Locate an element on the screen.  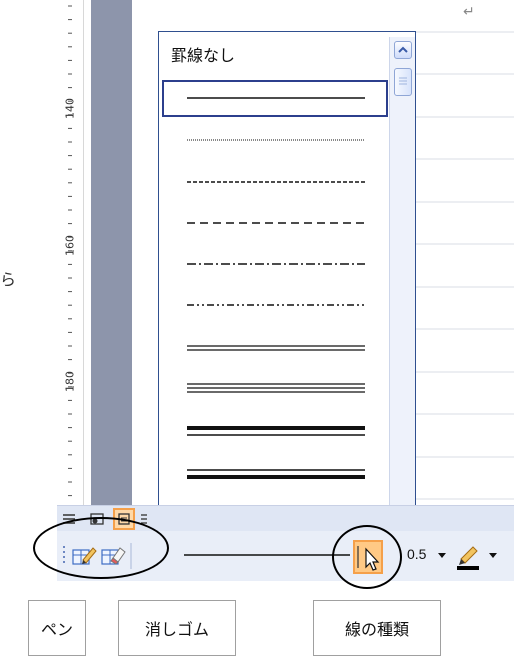
line-weight-value: 0.5 is located at coordinates (416, 554).